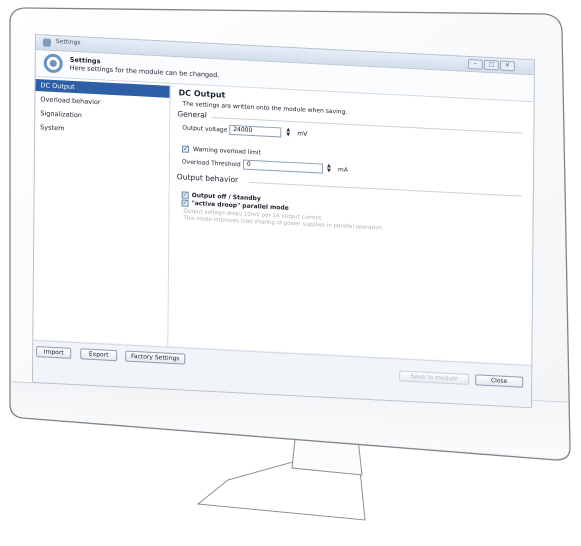 This screenshot has height=546, width=581. Describe the element at coordinates (282, 166) in the screenshot. I see `overload-threshold-input: 0` at that location.